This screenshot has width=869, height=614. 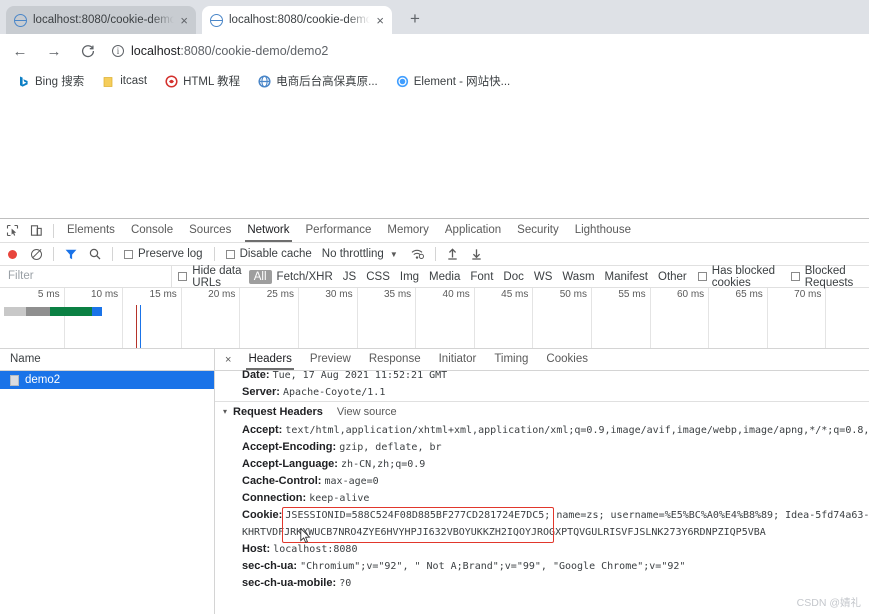 I want to click on timeline-tick-label: 50 ms, so click(x=573, y=294).